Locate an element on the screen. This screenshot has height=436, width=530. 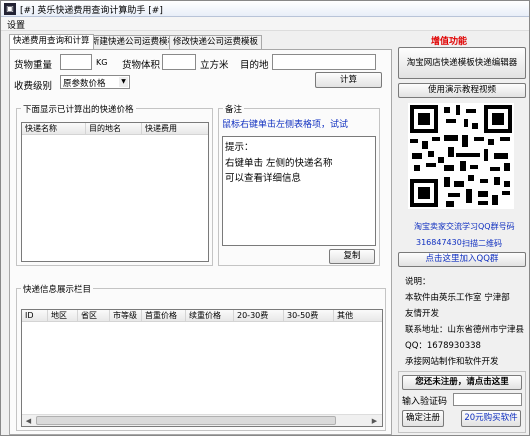
register-button: 您还未注册，请点击这里 is located at coordinates (462, 382).